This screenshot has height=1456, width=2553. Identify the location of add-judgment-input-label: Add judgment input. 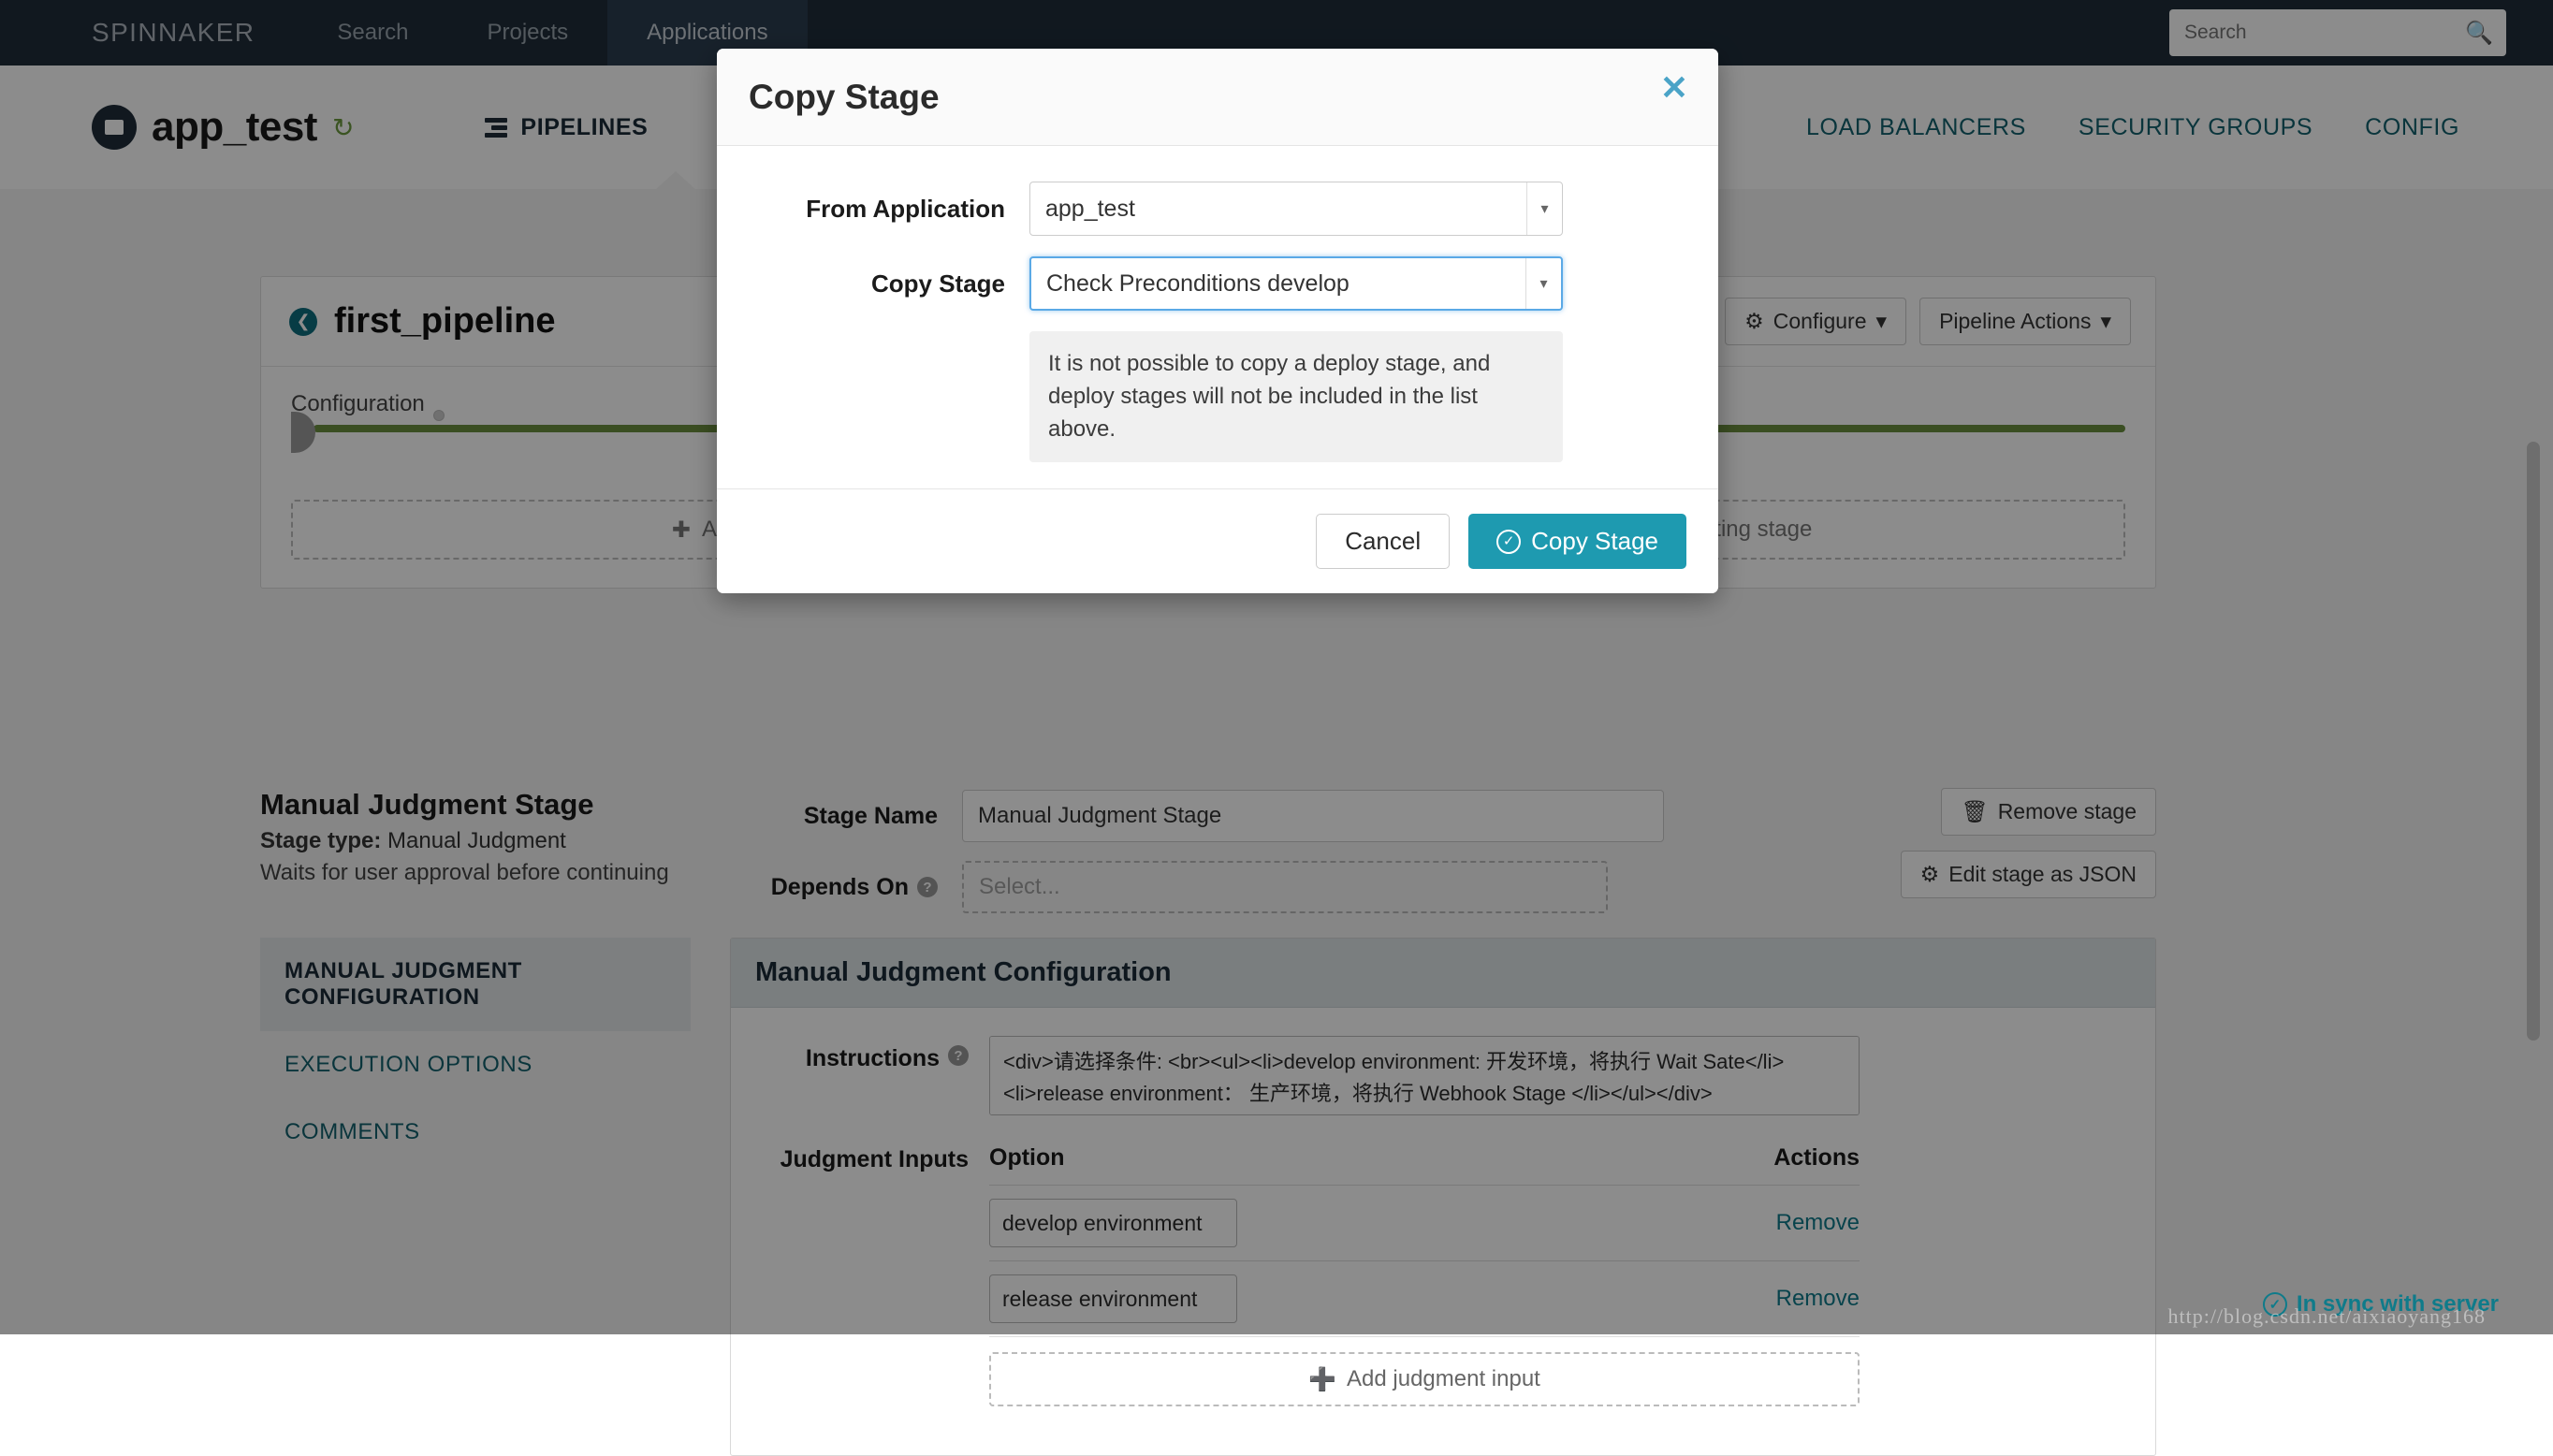
(1443, 1378).